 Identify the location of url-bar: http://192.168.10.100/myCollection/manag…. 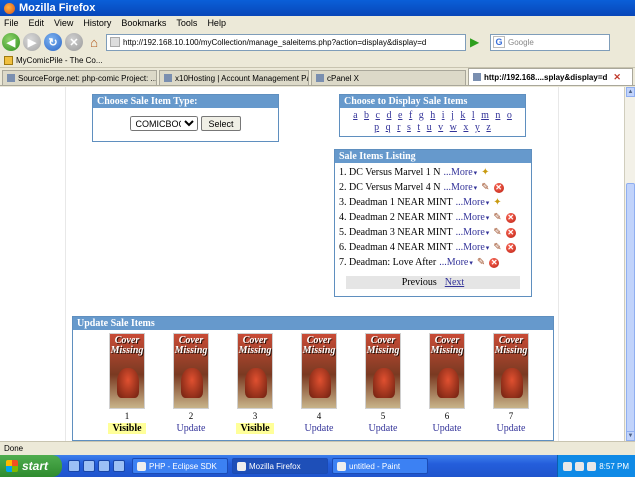
(286, 42).